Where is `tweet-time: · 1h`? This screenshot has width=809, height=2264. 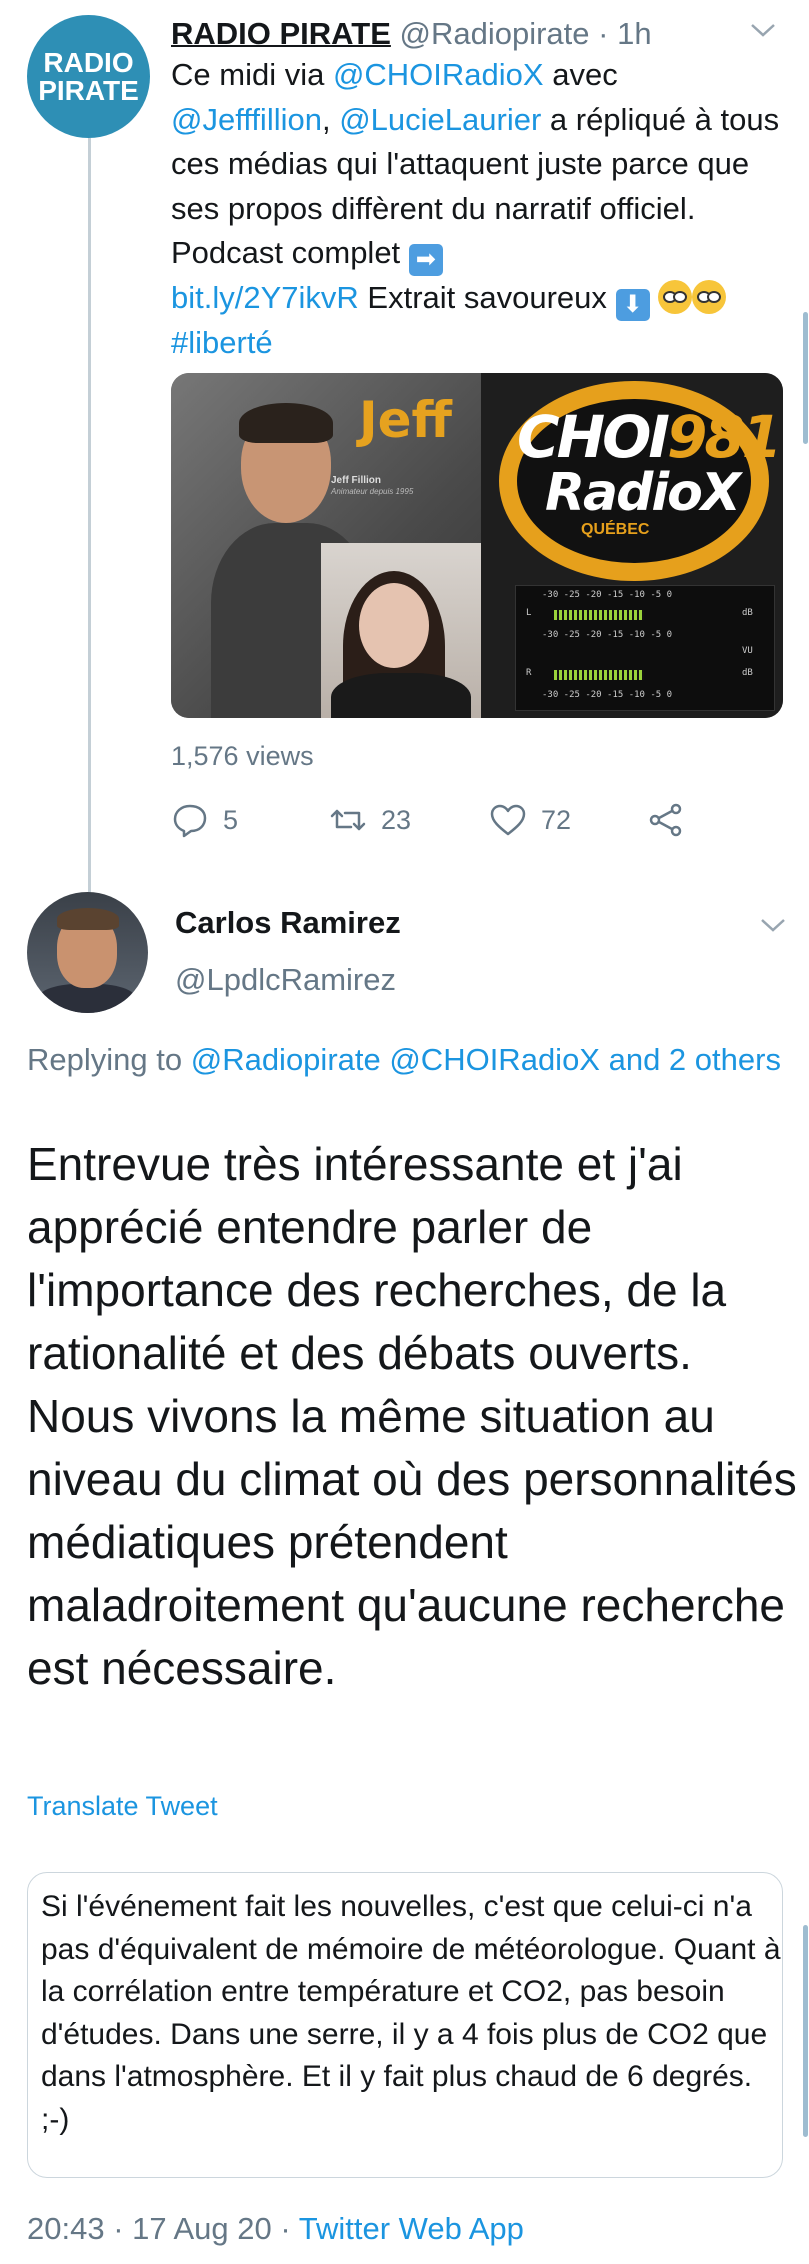
tweet-time: · 1h is located at coordinates (625, 33).